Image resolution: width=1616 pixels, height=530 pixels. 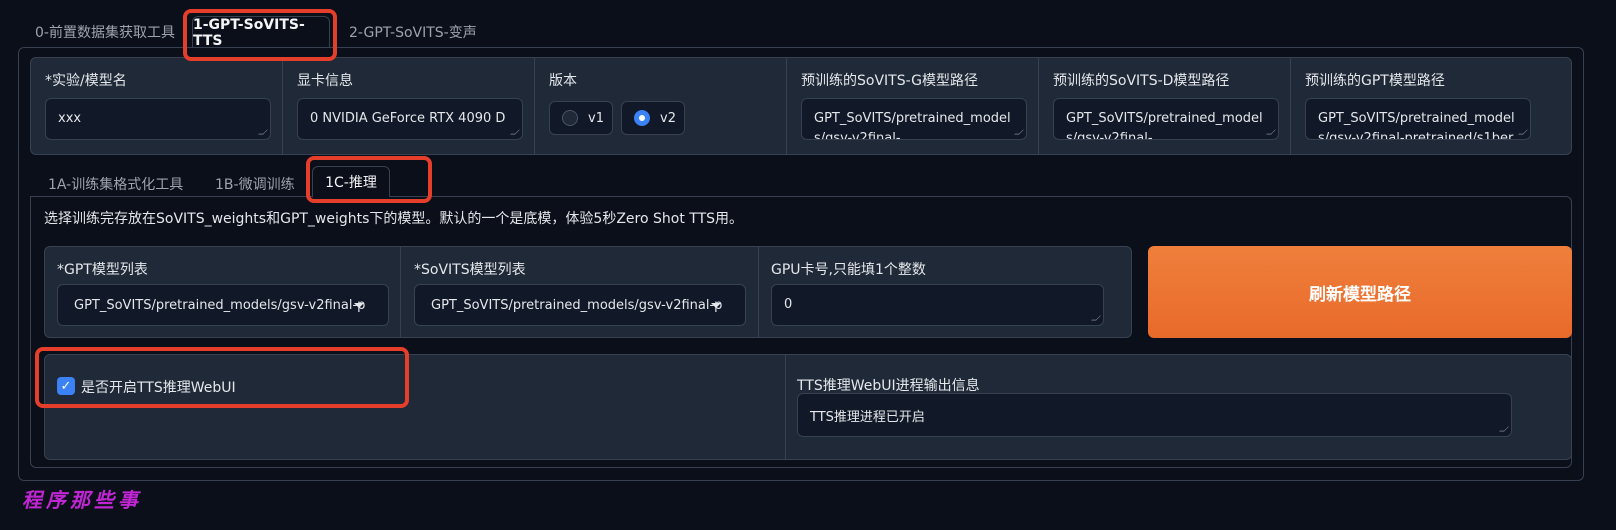 I want to click on gpu-index-input: 0, so click(x=937, y=305).